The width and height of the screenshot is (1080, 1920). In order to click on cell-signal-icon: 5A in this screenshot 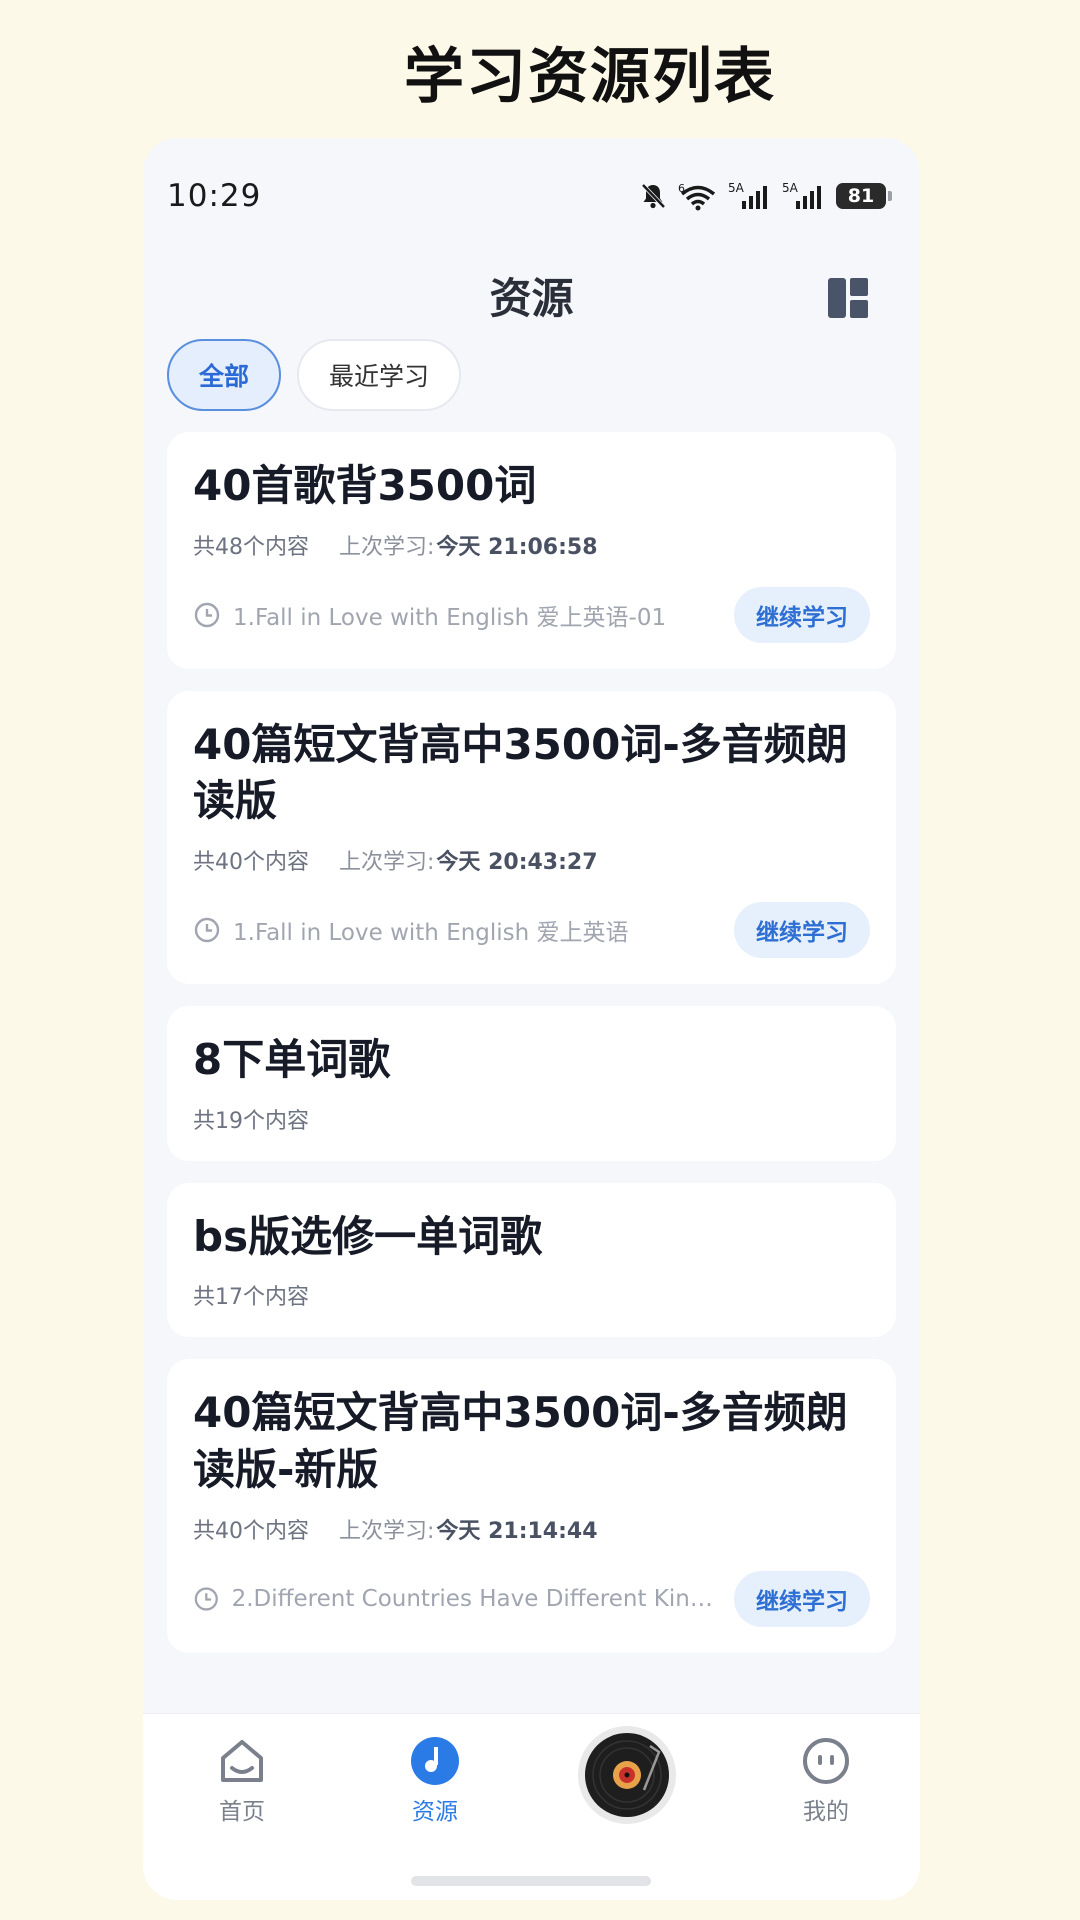, I will do `click(750, 196)`.